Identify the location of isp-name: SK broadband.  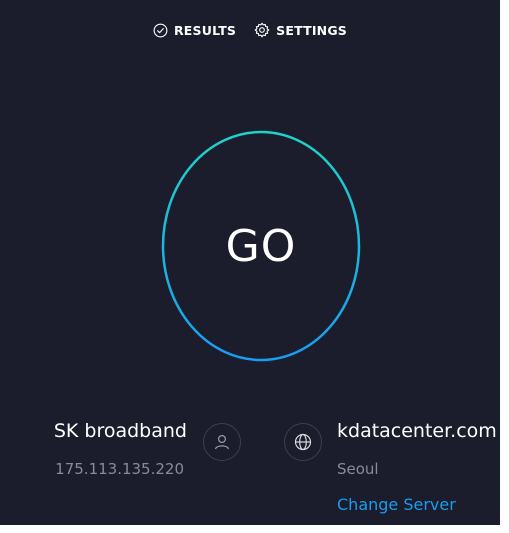
(120, 431).